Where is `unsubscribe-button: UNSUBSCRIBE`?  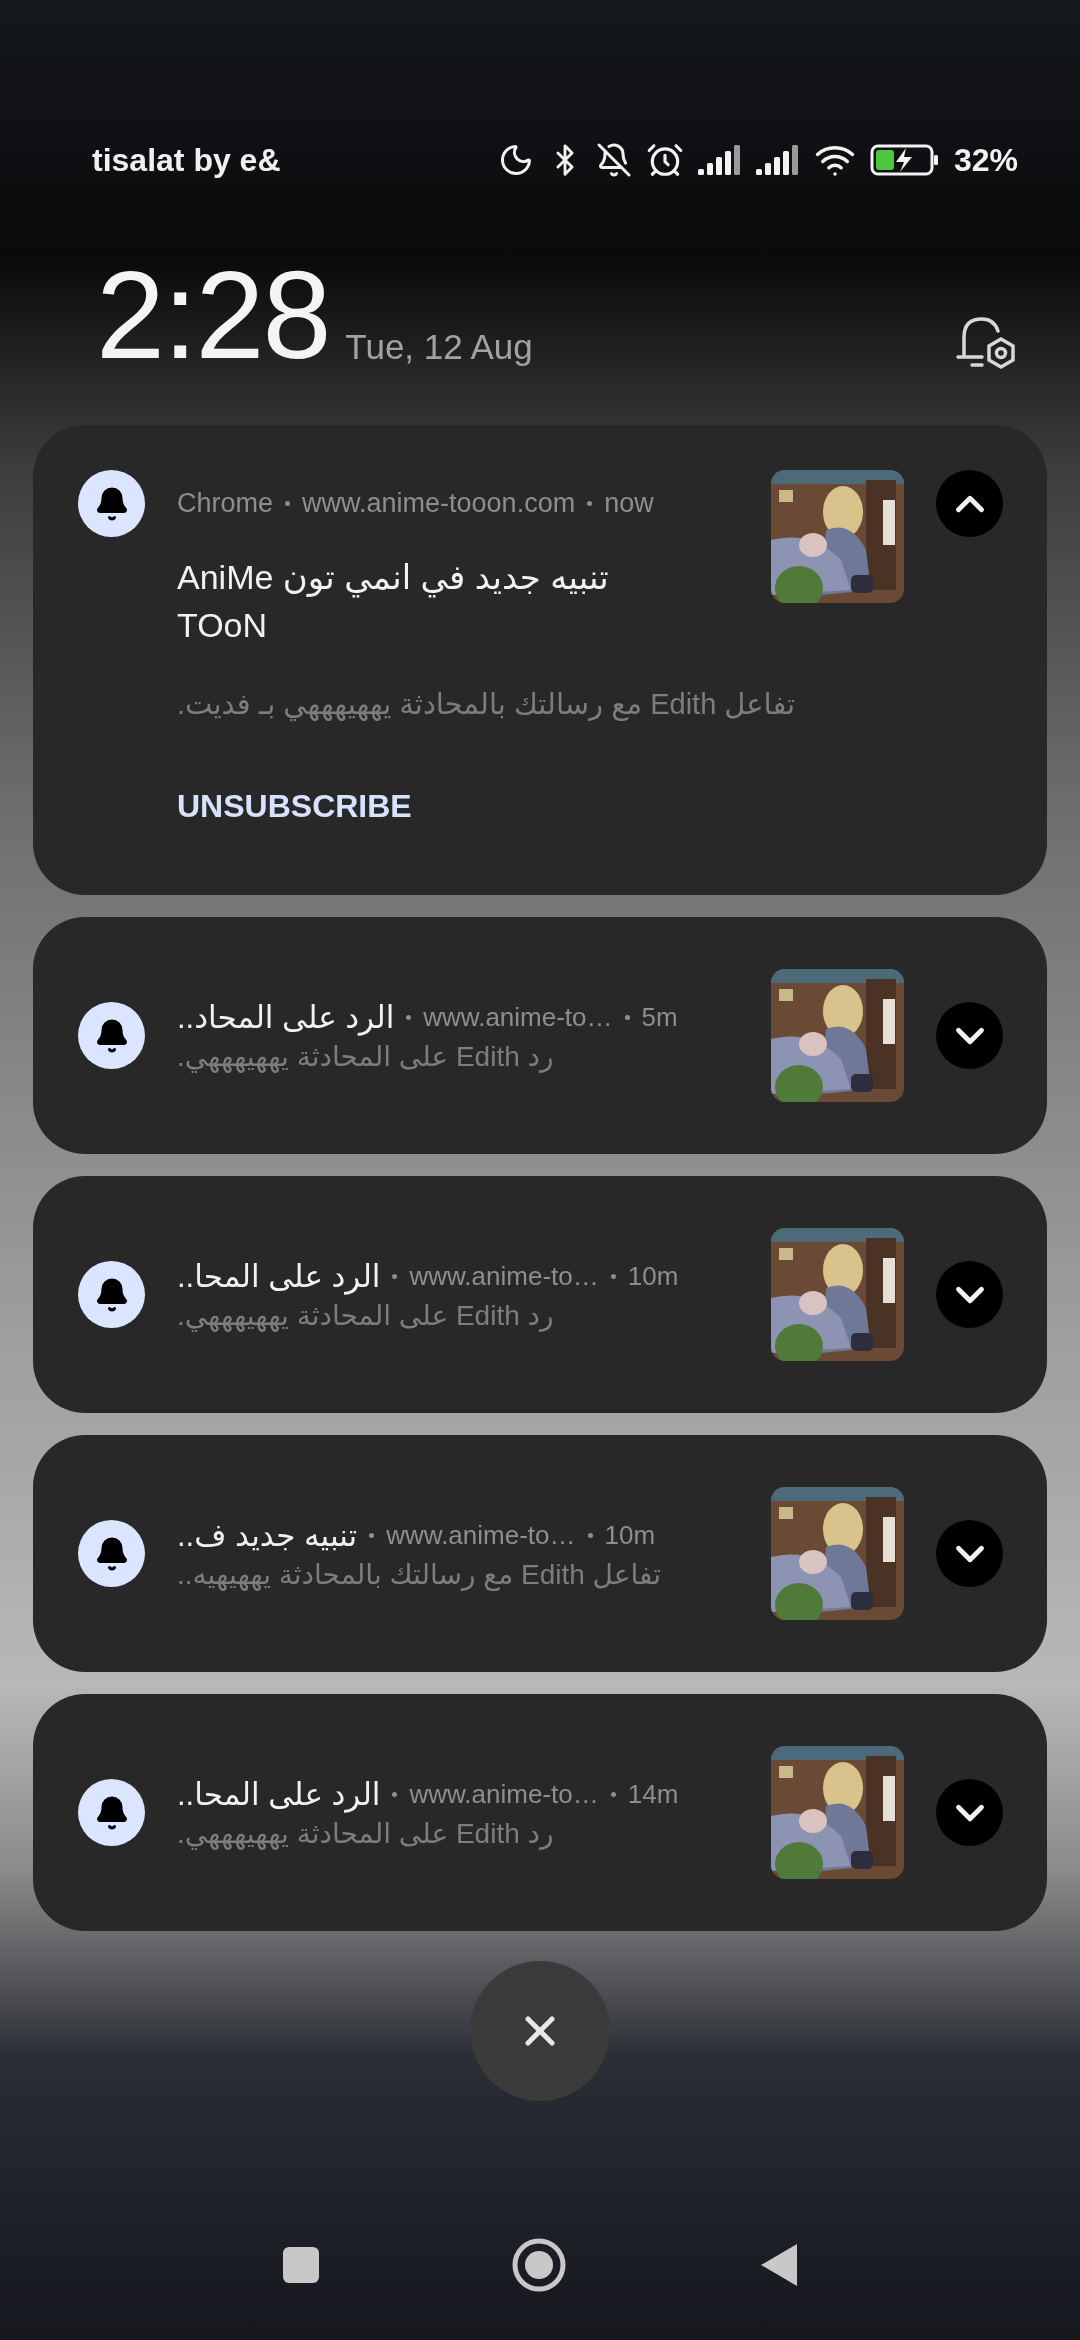
unsubscribe-button: UNSUBSCRIBE is located at coordinates (294, 807).